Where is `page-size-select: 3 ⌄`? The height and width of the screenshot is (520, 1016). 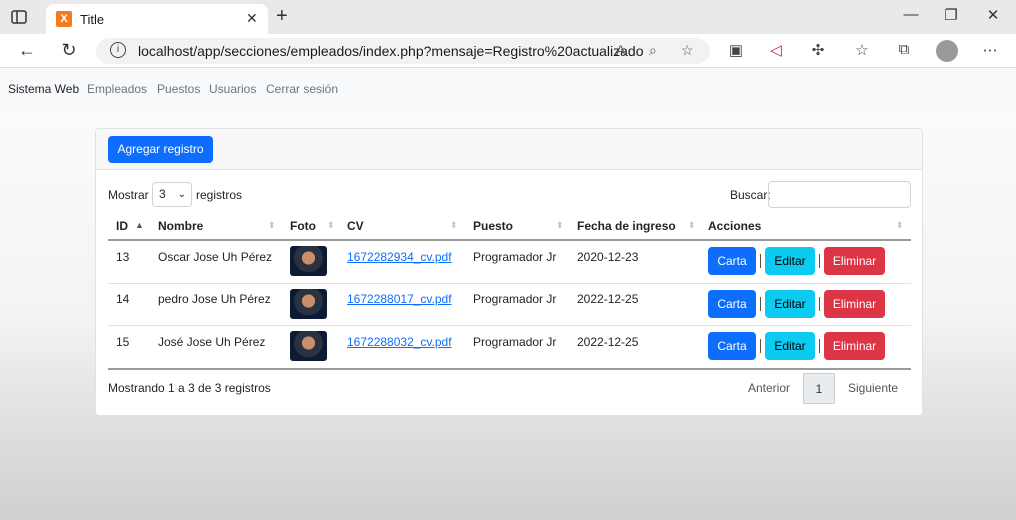
page-size-select: 3 ⌄ is located at coordinates (172, 194).